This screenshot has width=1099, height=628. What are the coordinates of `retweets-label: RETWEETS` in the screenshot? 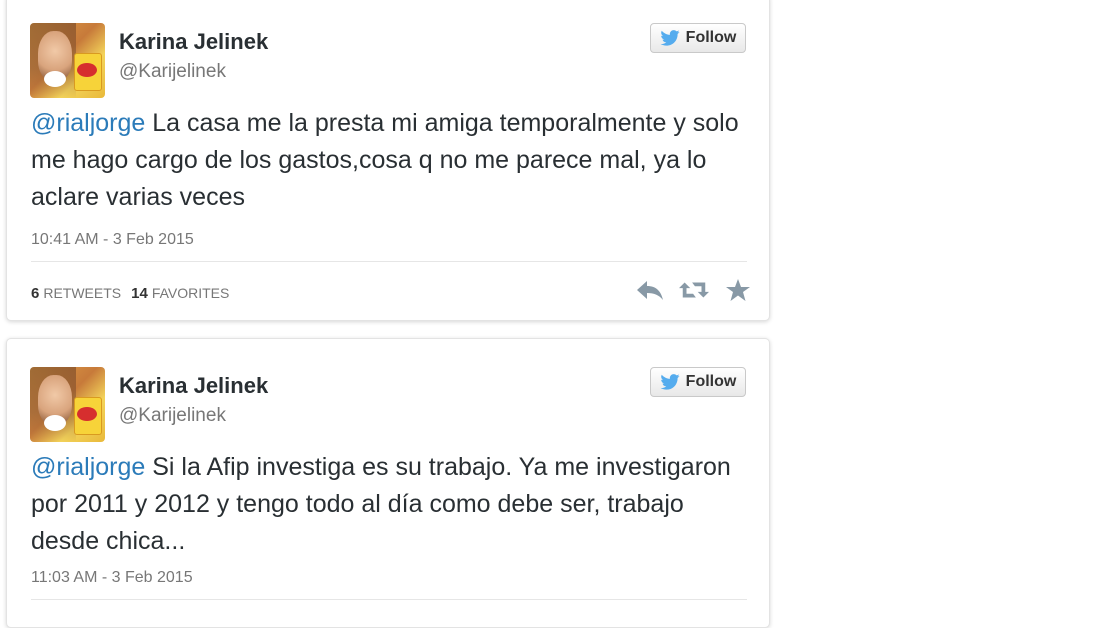 It's located at (82, 293).